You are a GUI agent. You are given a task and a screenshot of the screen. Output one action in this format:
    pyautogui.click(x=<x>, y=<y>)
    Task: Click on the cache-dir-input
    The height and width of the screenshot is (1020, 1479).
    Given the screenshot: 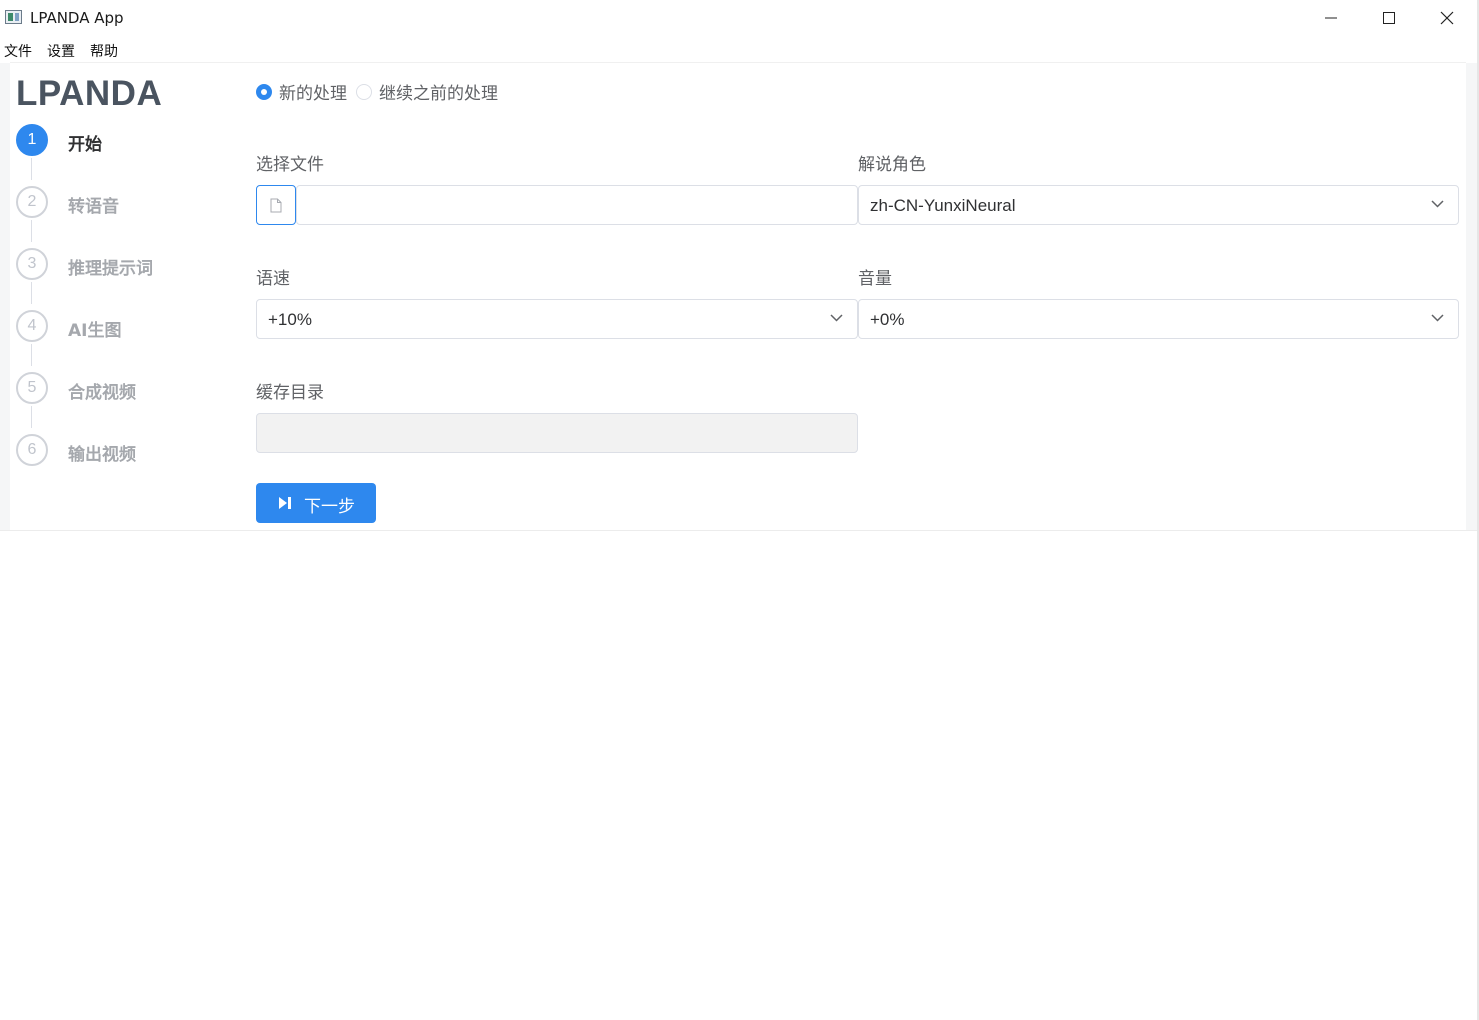 What is the action you would take?
    pyautogui.click(x=557, y=433)
    